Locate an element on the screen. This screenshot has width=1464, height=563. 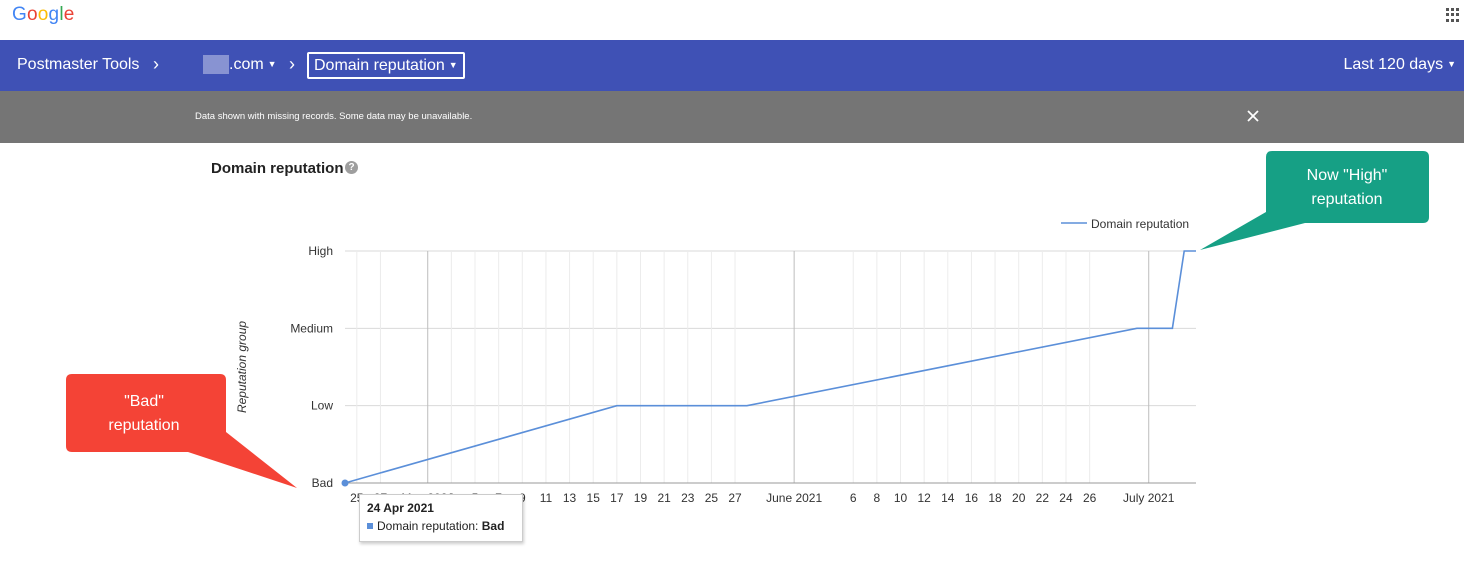
x-tick-label: 12 is located at coordinates (924, 498).